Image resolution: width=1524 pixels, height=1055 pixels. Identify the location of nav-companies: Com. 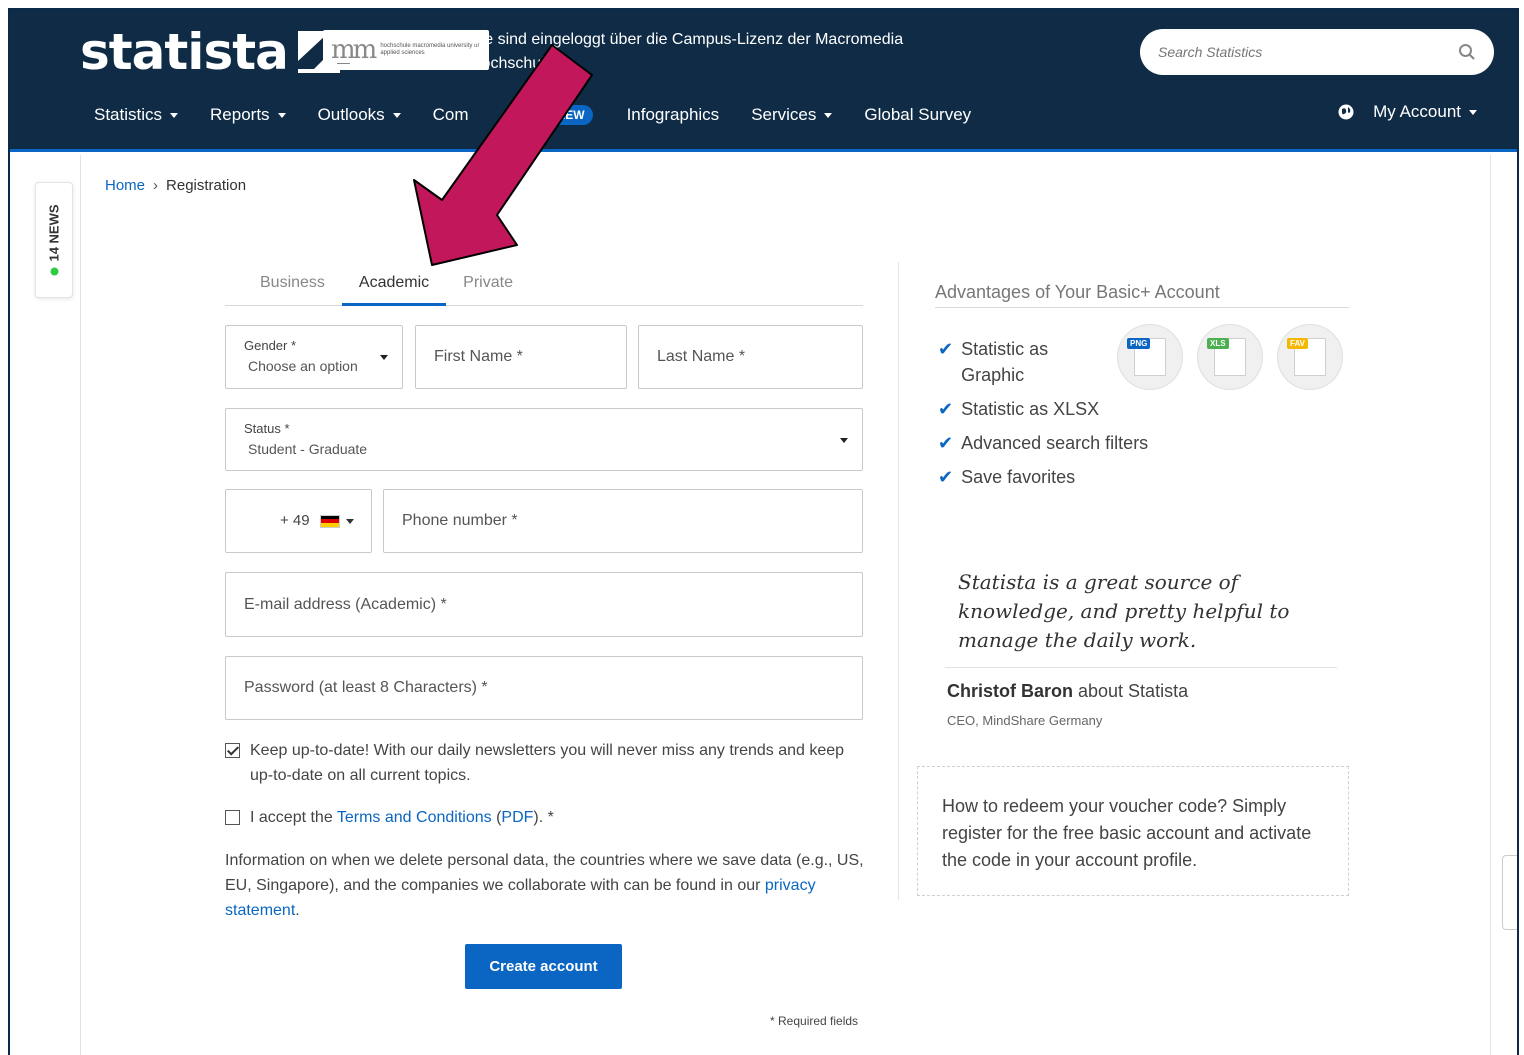
(451, 115).